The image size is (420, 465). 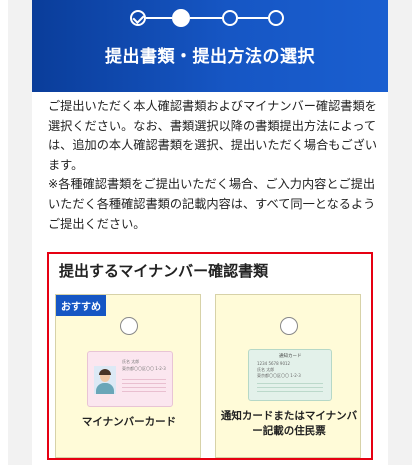 What do you see at coordinates (138, 18) in the screenshot?
I see `step-1-done-icon` at bounding box center [138, 18].